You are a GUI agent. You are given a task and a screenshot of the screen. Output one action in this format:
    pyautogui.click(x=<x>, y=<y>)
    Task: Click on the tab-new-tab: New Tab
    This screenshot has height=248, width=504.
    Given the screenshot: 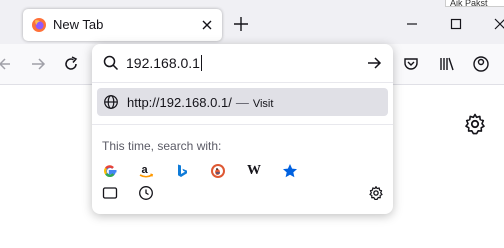 What is the action you would take?
    pyautogui.click(x=122, y=25)
    